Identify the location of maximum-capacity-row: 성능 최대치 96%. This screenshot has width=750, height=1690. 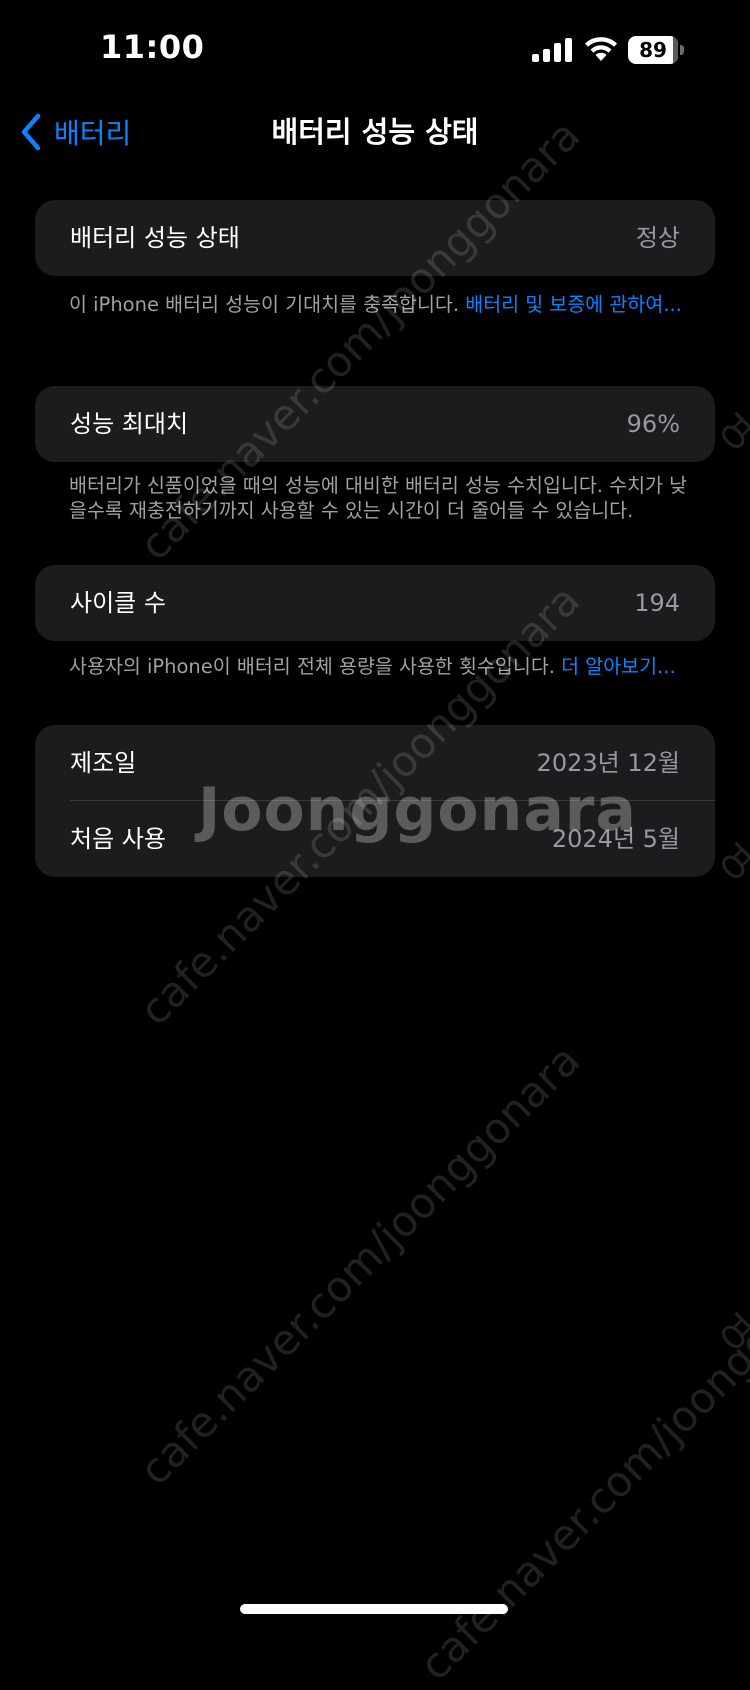
(375, 424).